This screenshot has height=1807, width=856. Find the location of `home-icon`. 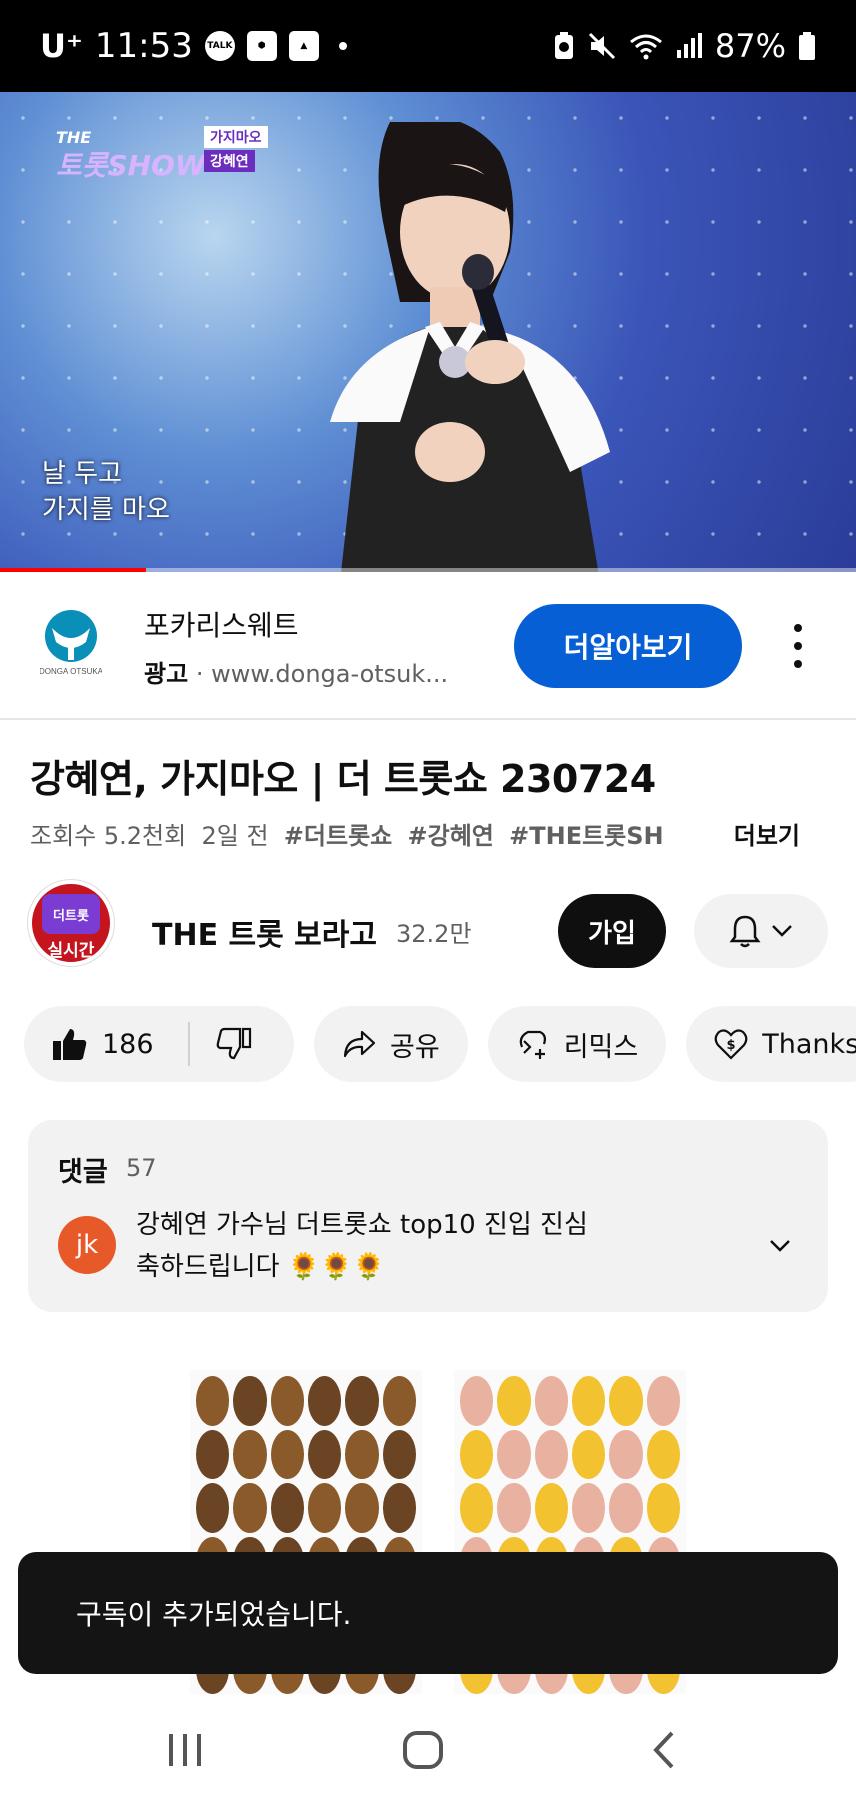

home-icon is located at coordinates (423, 1750).